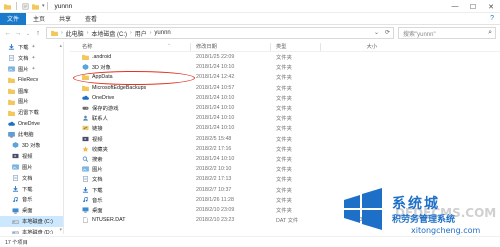 This screenshot has height=247, width=500. Describe the element at coordinates (16, 242) in the screenshot. I see `item-count: 17 个项目` at that location.